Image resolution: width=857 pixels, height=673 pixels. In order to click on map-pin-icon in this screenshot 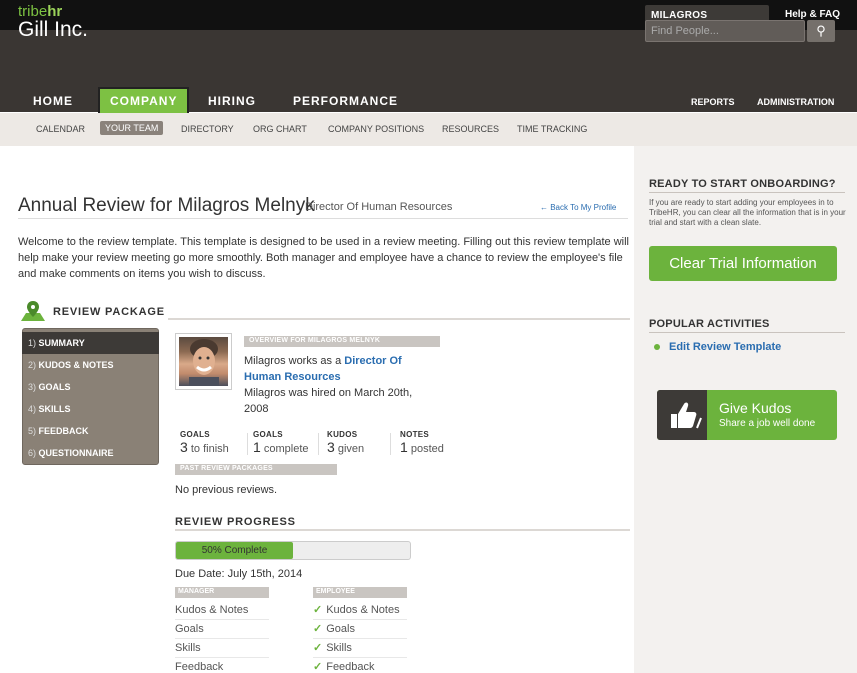, I will do `click(33, 311)`.